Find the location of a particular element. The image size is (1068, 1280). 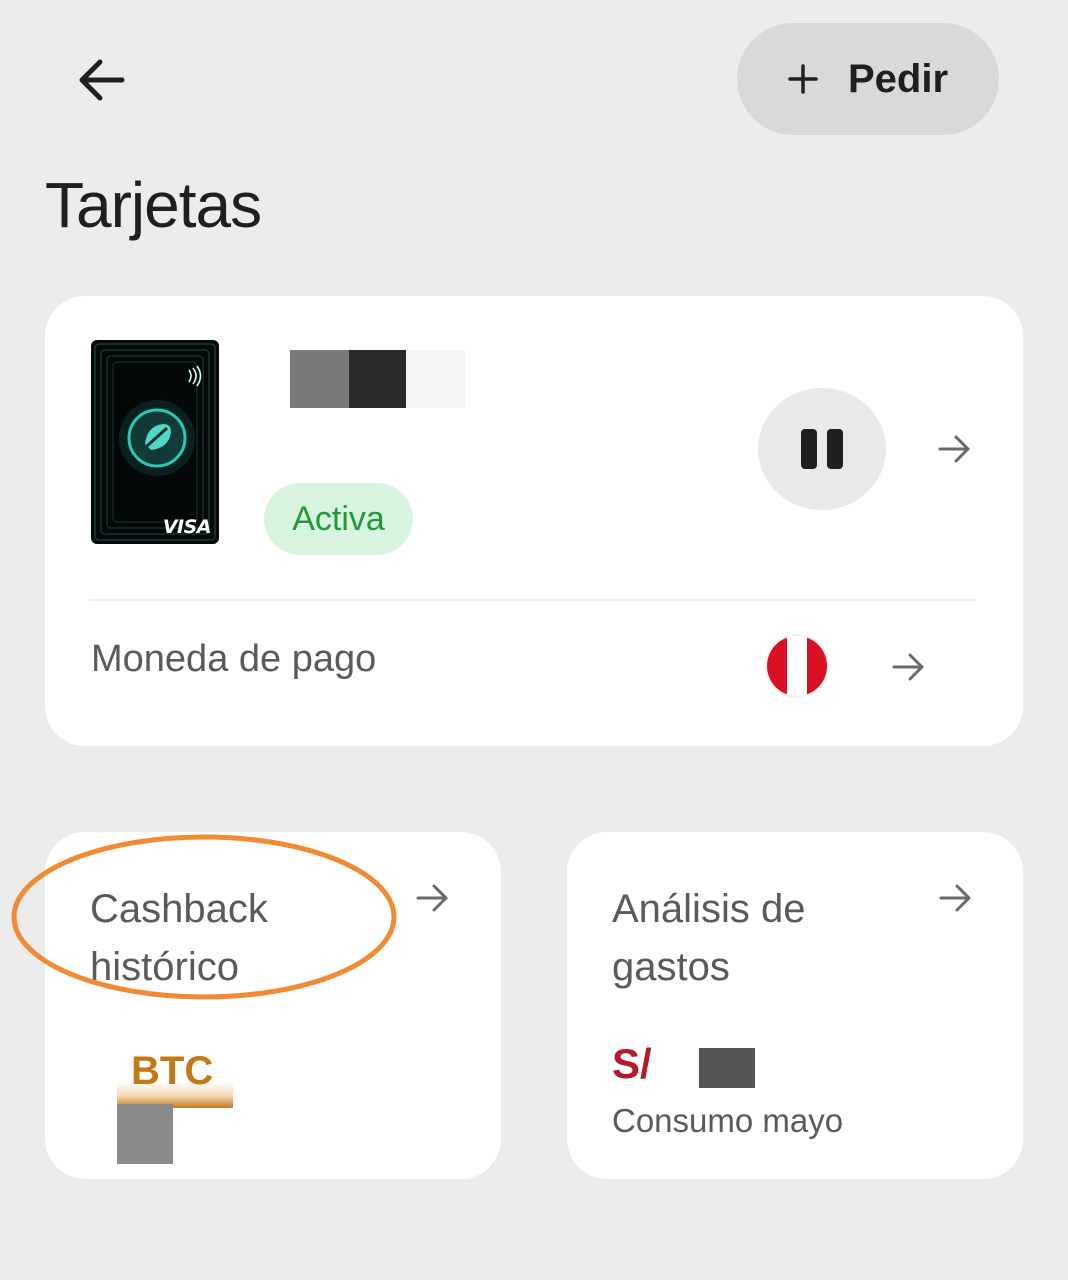

btc-currency-label: BTC is located at coordinates (175, 1074).